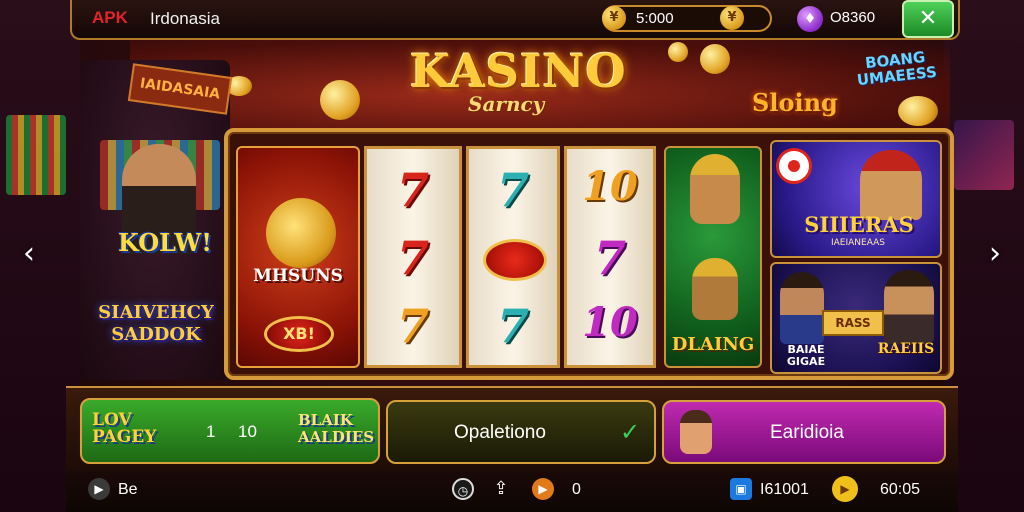  I want to click on promo-card-blue-subtitle: IAEIANEAAS, so click(857, 243).